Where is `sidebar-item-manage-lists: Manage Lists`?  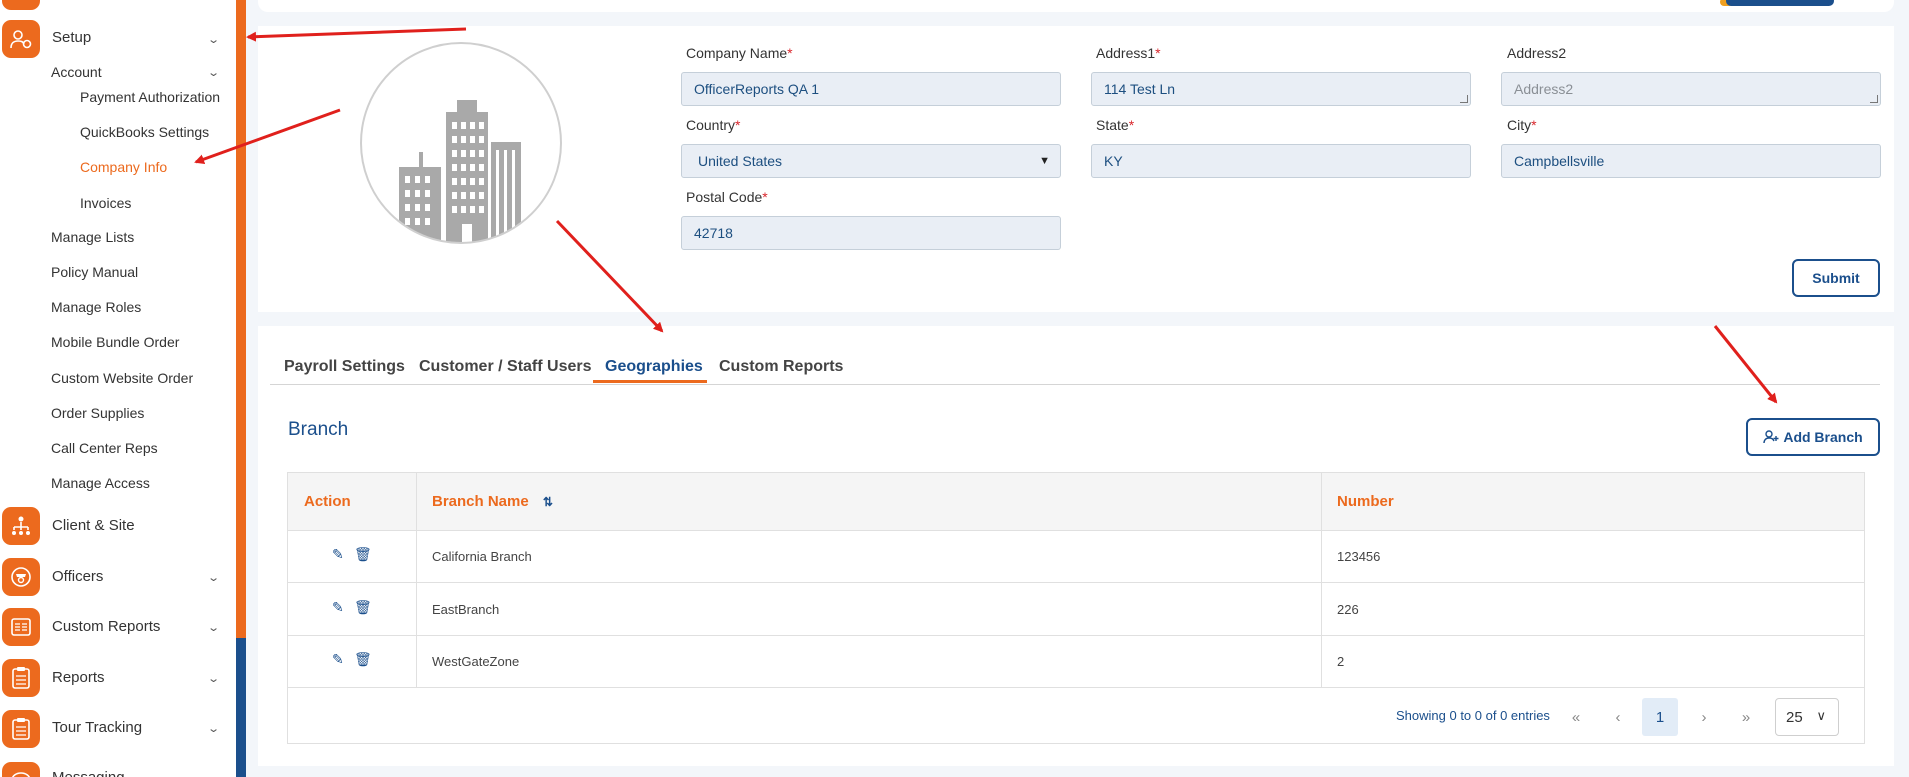
sidebar-item-manage-lists: Manage Lists is located at coordinates (92, 237).